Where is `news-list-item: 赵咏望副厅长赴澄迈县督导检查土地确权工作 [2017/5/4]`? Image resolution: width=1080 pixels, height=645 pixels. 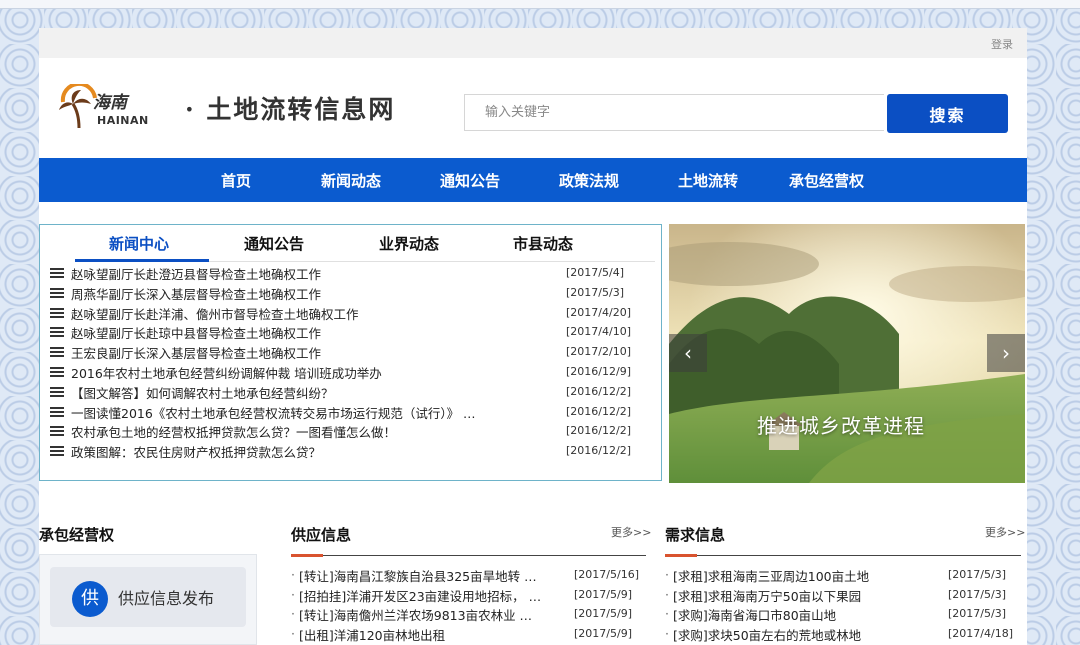
news-list-item: 赵咏望副厅长赴澄迈县督导检查土地确权工作 [2017/5/4] is located at coordinates (350, 273).